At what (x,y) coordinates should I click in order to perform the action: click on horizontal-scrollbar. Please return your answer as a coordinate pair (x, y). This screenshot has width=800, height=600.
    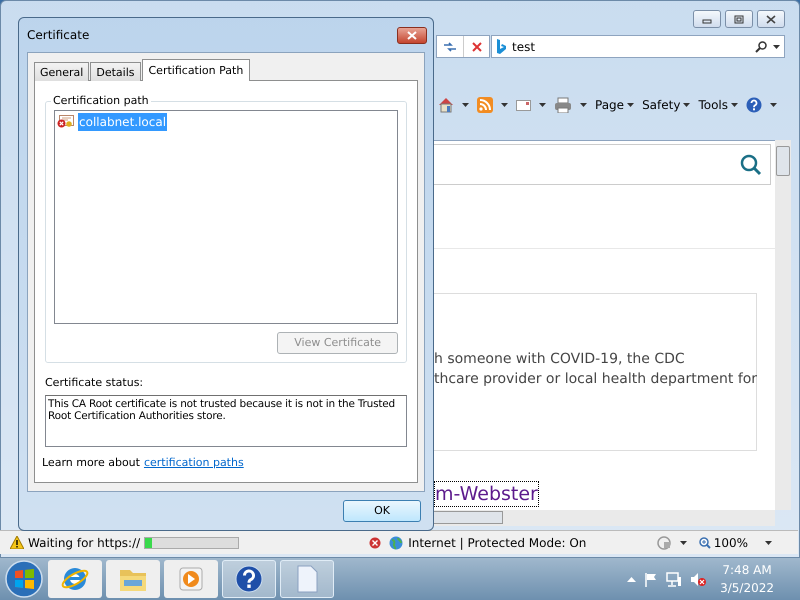
    Looking at the image, I should click on (604, 518).